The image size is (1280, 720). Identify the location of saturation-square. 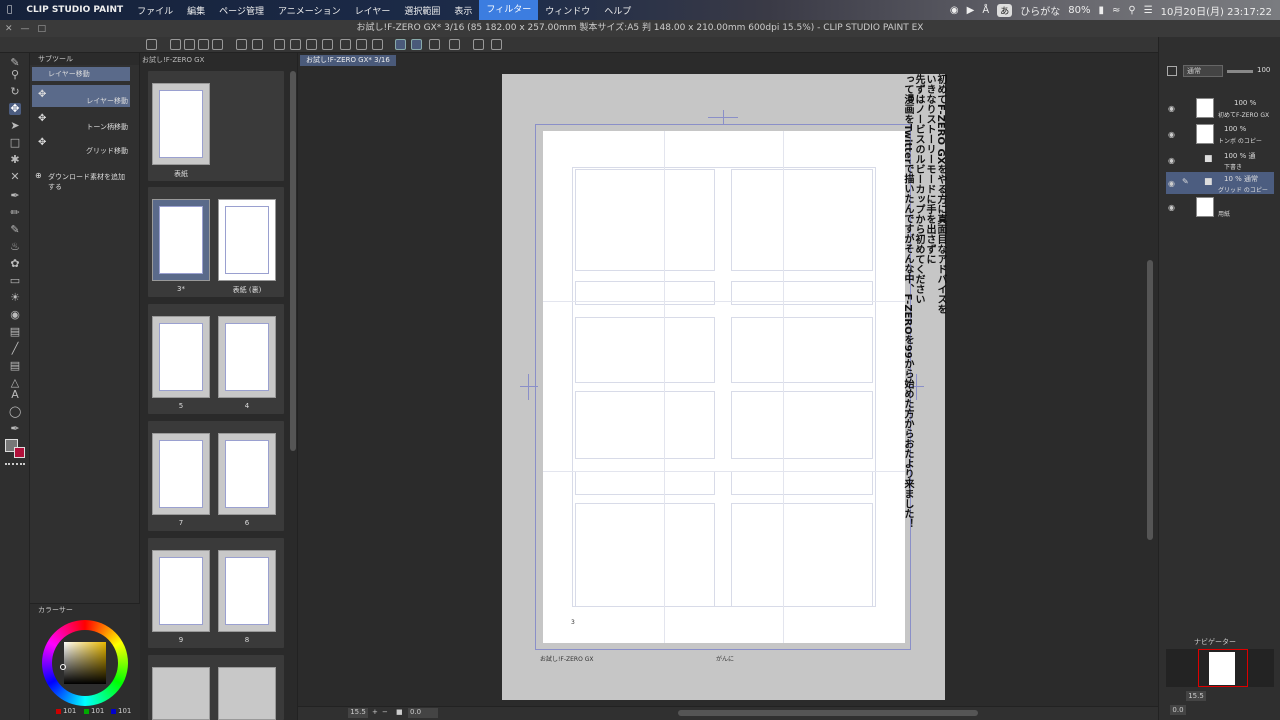
(85, 663).